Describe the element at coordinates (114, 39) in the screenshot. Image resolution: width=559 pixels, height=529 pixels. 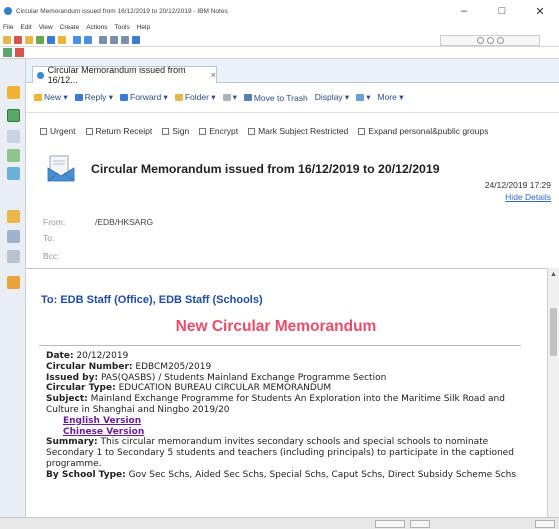
I see `find-icon` at that location.